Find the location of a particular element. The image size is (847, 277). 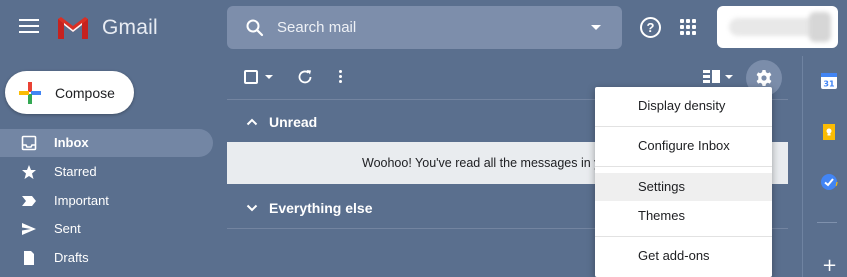

menu-item-settings: Settings is located at coordinates (683, 187).